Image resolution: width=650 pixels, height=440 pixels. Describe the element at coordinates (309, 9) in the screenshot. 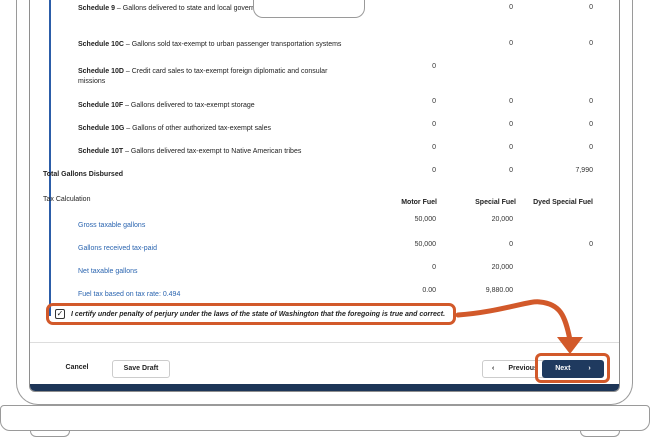

I see `camera-notch` at that location.